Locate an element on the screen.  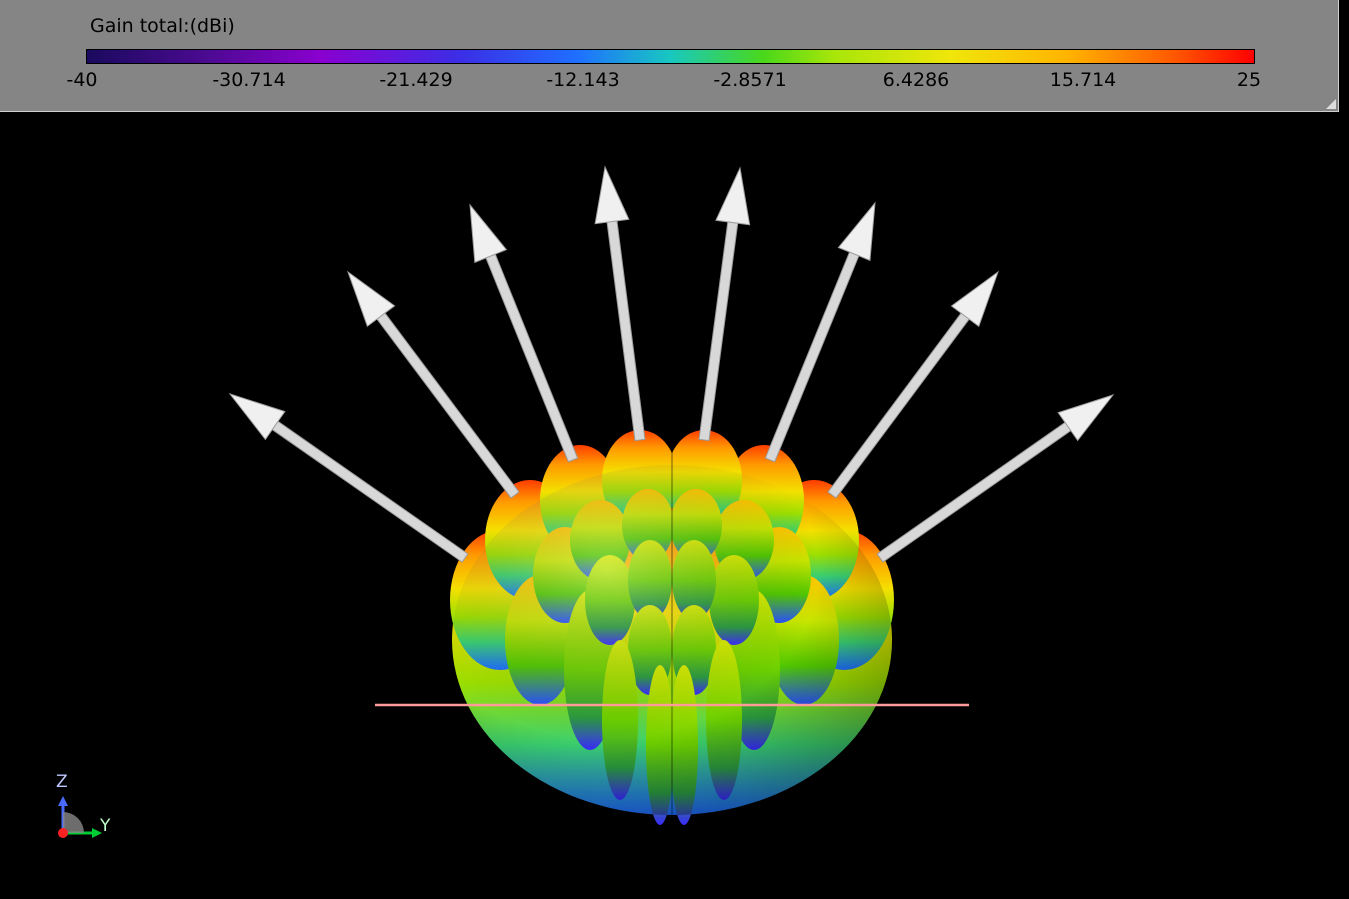
z-axis-label: Z is located at coordinates (62, 782).